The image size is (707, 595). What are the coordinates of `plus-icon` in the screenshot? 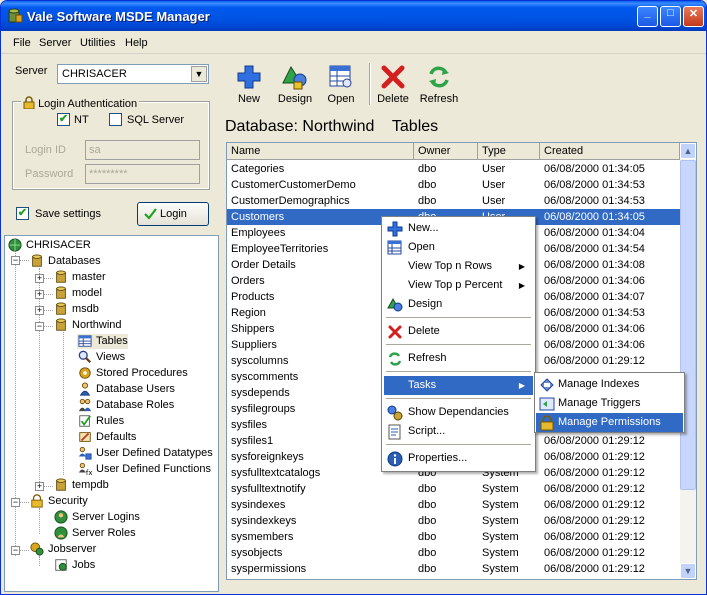 It's located at (395, 229).